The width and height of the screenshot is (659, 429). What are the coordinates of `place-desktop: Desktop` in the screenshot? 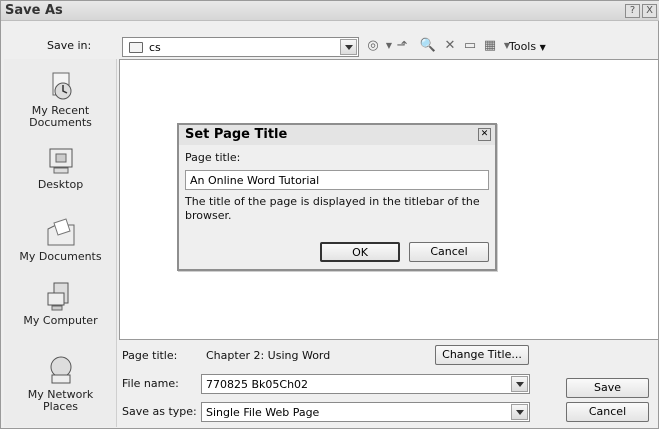 It's located at (60, 168).